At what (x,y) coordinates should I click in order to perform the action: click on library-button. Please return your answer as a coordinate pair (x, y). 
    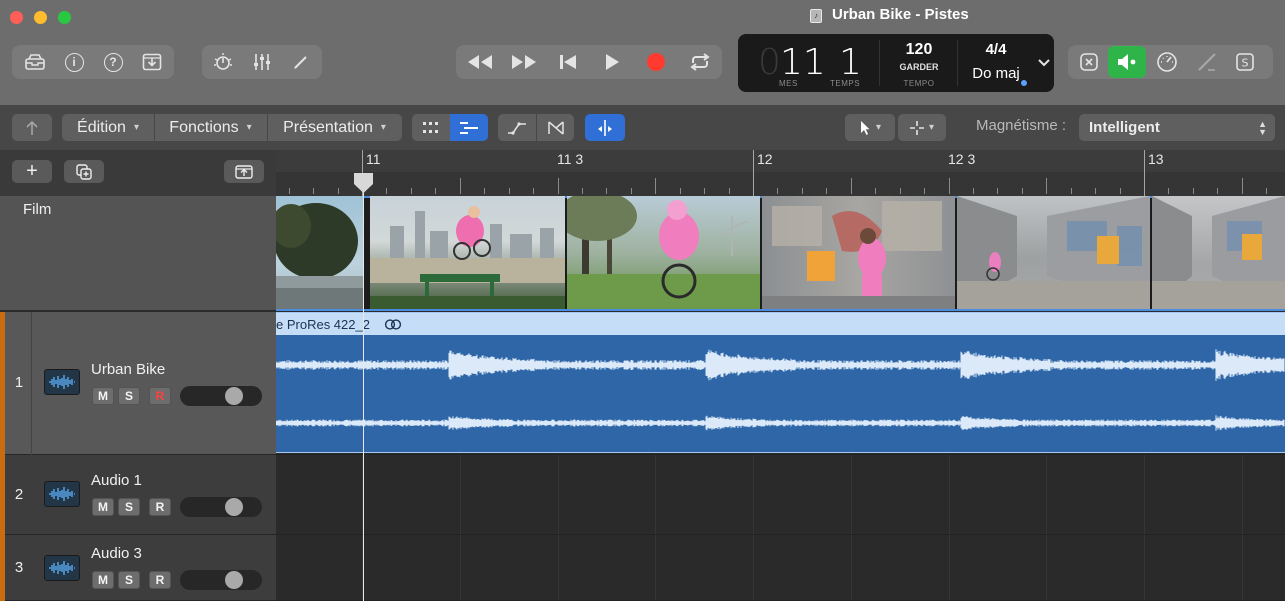
    Looking at the image, I should click on (35, 62).